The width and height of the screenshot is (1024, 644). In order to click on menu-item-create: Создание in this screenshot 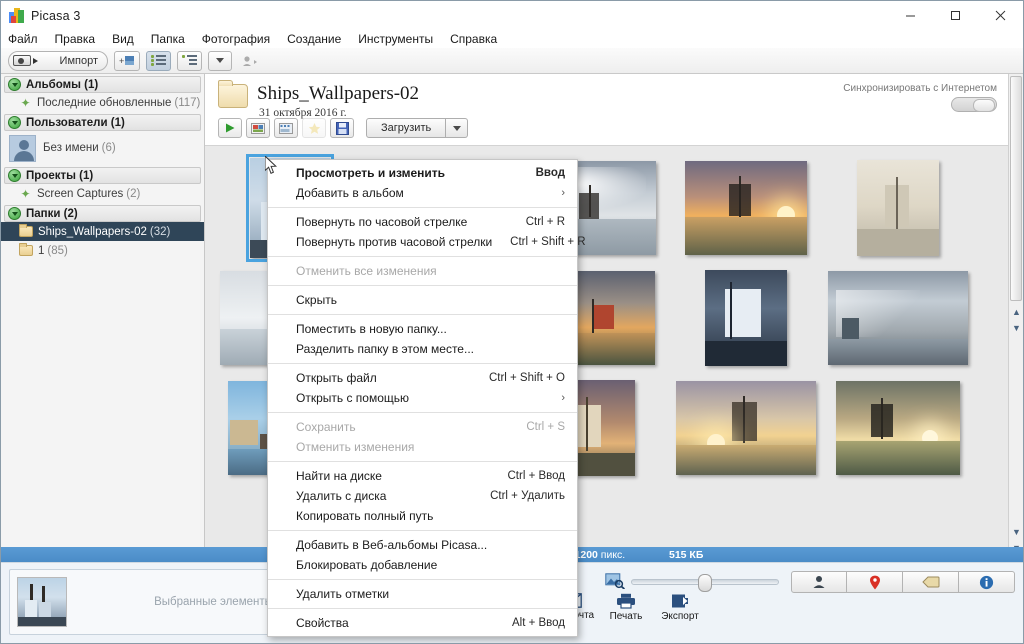, I will do `click(318, 39)`.